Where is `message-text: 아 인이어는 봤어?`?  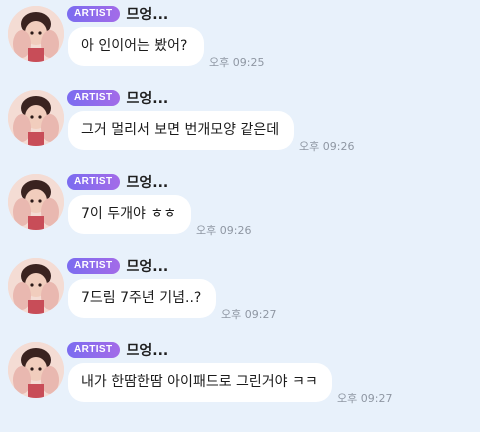
message-text: 아 인이어는 봤어? is located at coordinates (134, 46).